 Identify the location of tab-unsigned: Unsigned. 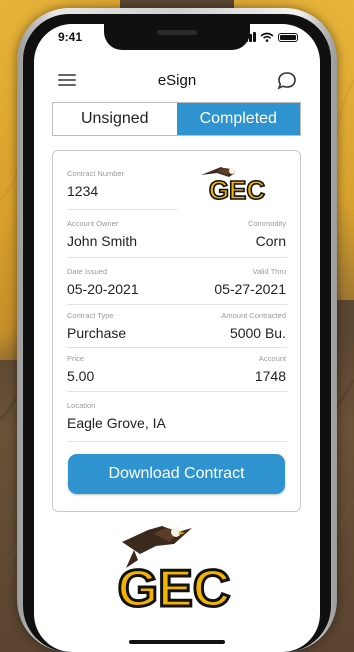
(115, 119).